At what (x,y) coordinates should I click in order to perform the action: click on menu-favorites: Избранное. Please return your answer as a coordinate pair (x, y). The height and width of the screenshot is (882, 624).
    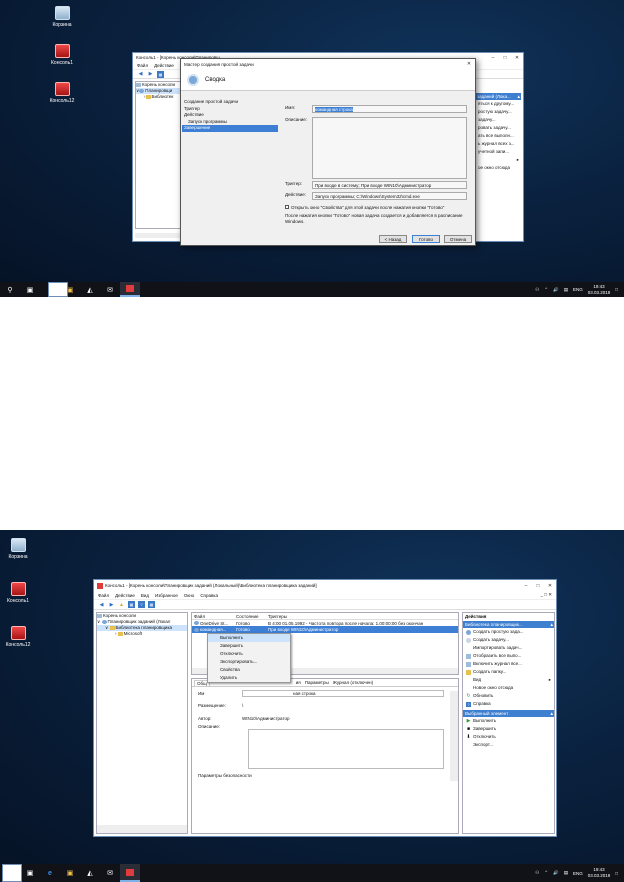
    Looking at the image, I should click on (166, 595).